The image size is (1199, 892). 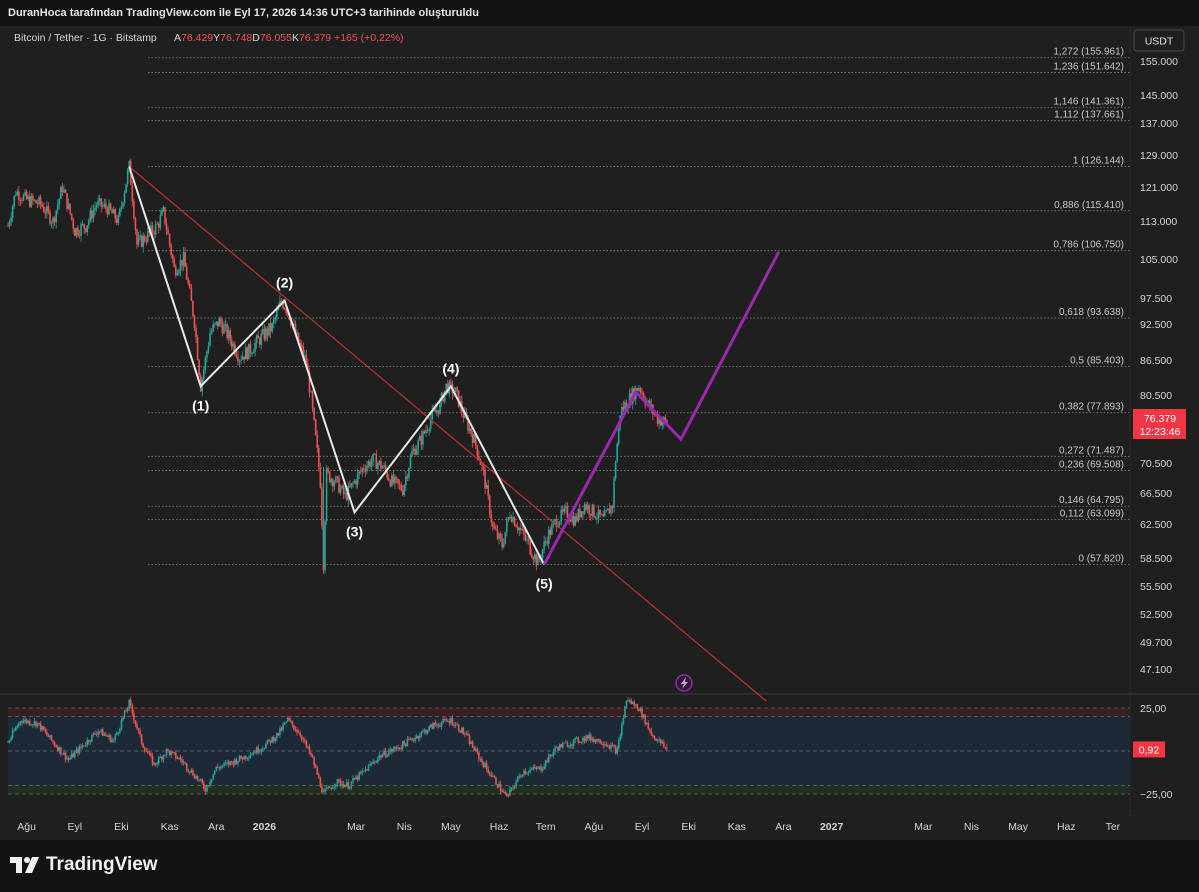 I want to click on last-price-value: 76.379, so click(x=1160, y=419).